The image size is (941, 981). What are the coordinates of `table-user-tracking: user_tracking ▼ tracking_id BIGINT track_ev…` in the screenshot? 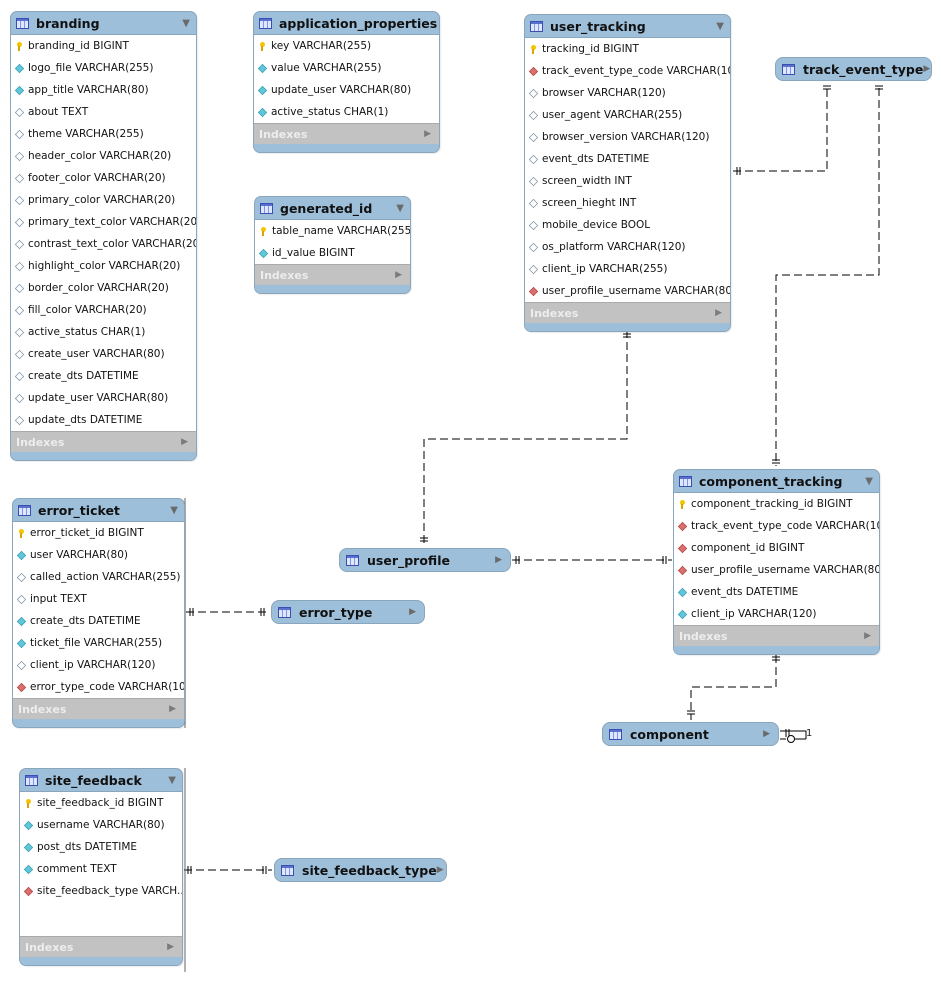 It's located at (627, 173).